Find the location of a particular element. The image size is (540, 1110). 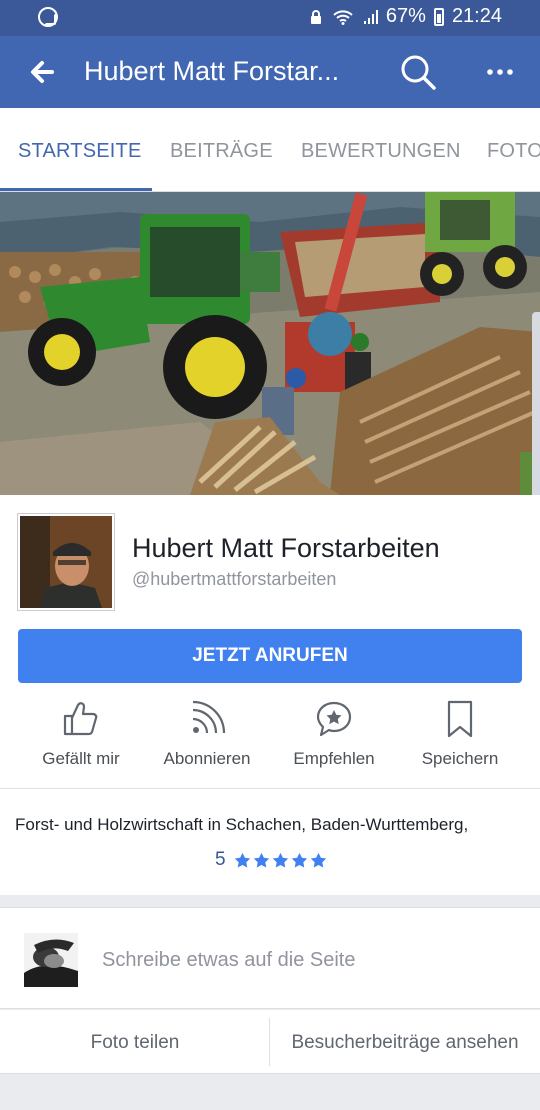

clock: 21:24 is located at coordinates (476, 16).